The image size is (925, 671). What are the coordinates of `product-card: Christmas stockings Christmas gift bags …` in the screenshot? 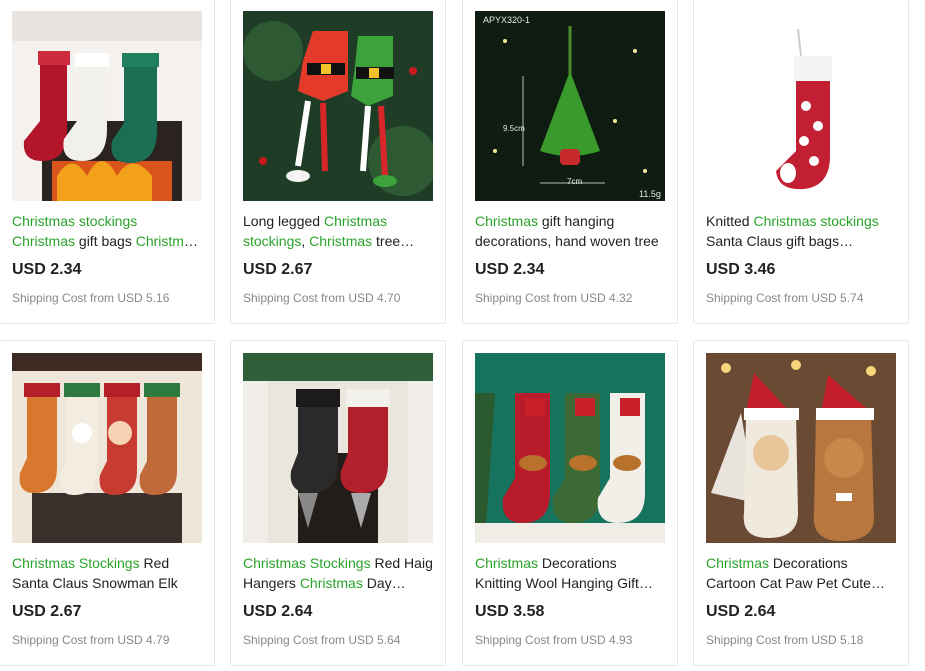 It's located at (107, 162).